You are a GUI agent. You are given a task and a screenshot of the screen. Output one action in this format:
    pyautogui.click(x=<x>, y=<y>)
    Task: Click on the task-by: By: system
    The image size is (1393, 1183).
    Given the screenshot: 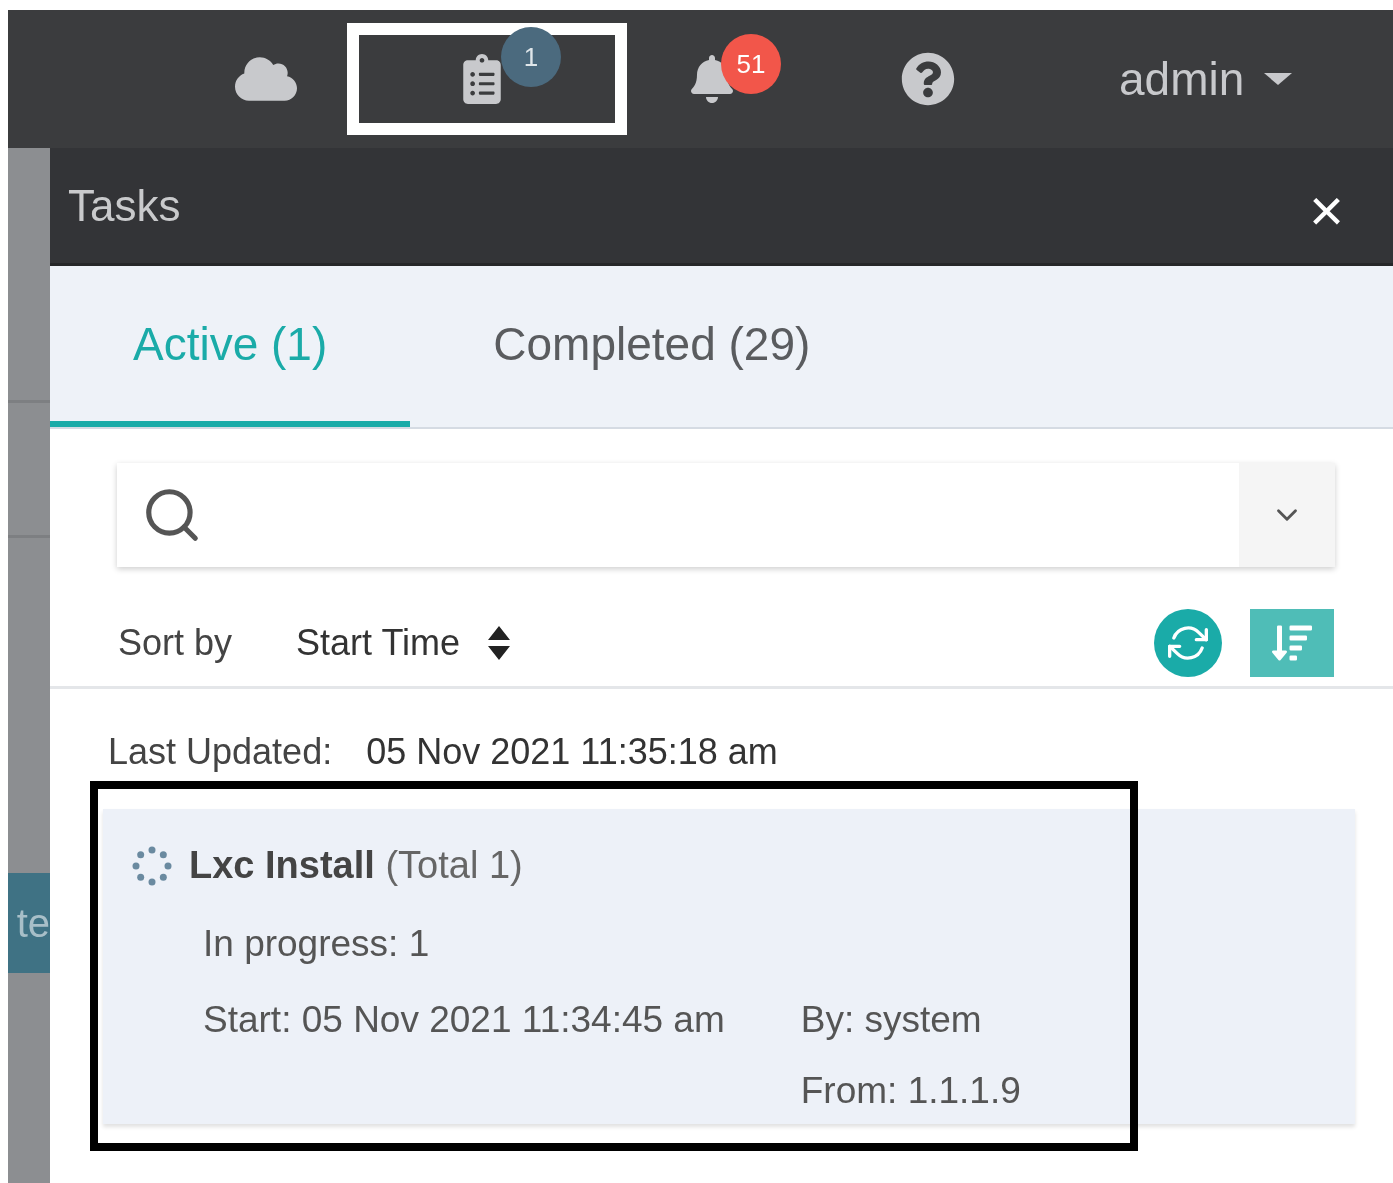 What is the action you would take?
    pyautogui.click(x=891, y=1019)
    